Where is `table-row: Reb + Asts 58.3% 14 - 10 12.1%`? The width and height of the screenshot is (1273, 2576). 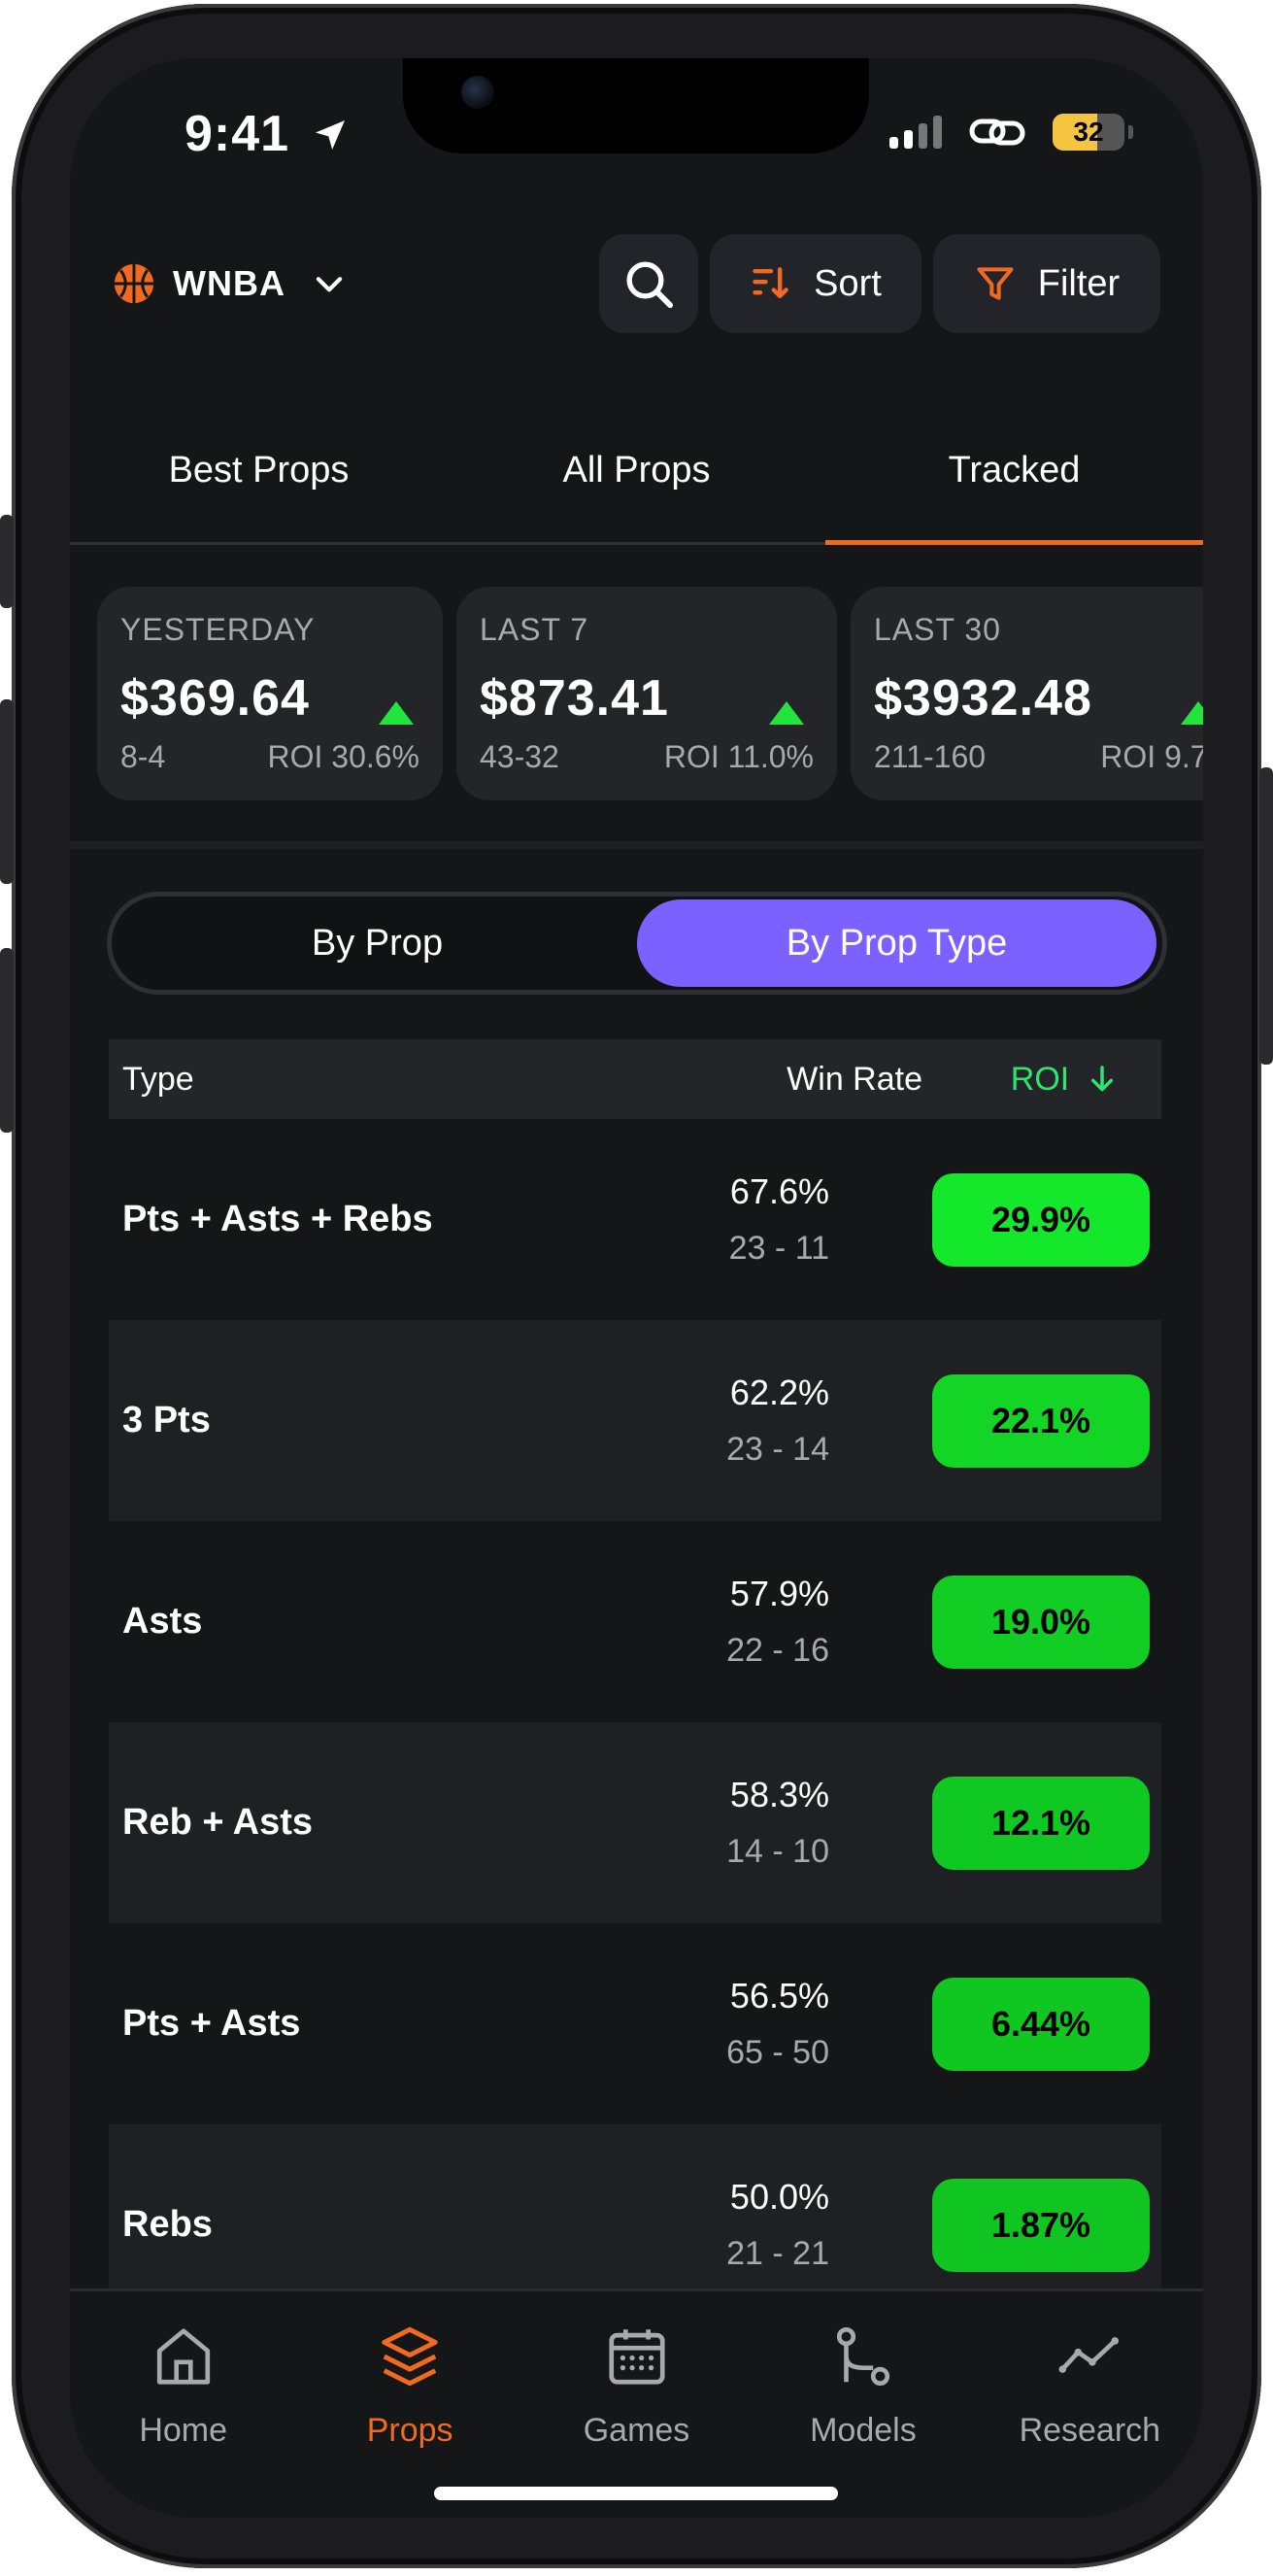 table-row: Reb + Asts 58.3% 14 - 10 12.1% is located at coordinates (635, 1822).